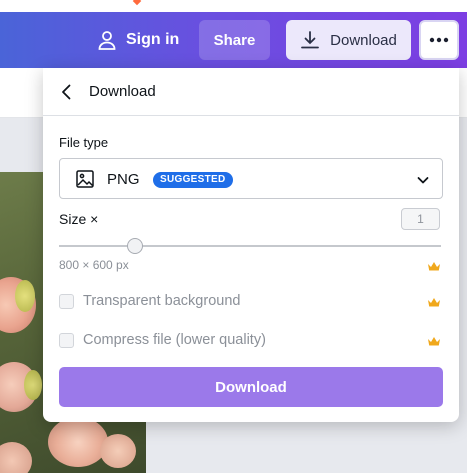 The image size is (467, 473). I want to click on sign-in-button: Sign in, so click(137, 40).